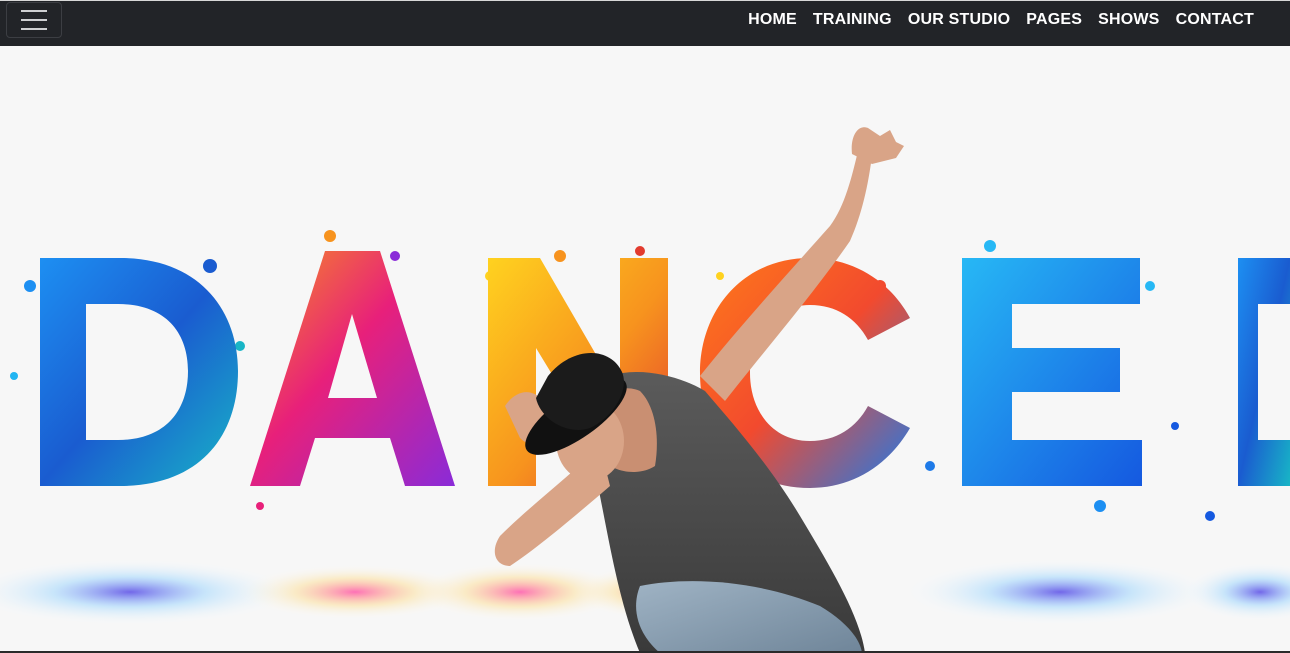  Describe the element at coordinates (1264, 372) in the screenshot. I see `letter-partial` at that location.